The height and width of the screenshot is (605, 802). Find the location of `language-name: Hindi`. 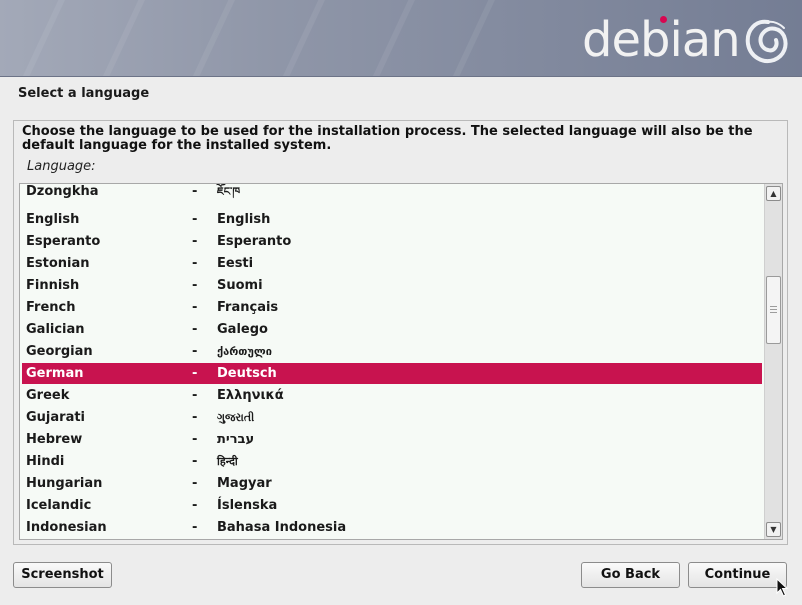

language-name: Hindi is located at coordinates (45, 461).